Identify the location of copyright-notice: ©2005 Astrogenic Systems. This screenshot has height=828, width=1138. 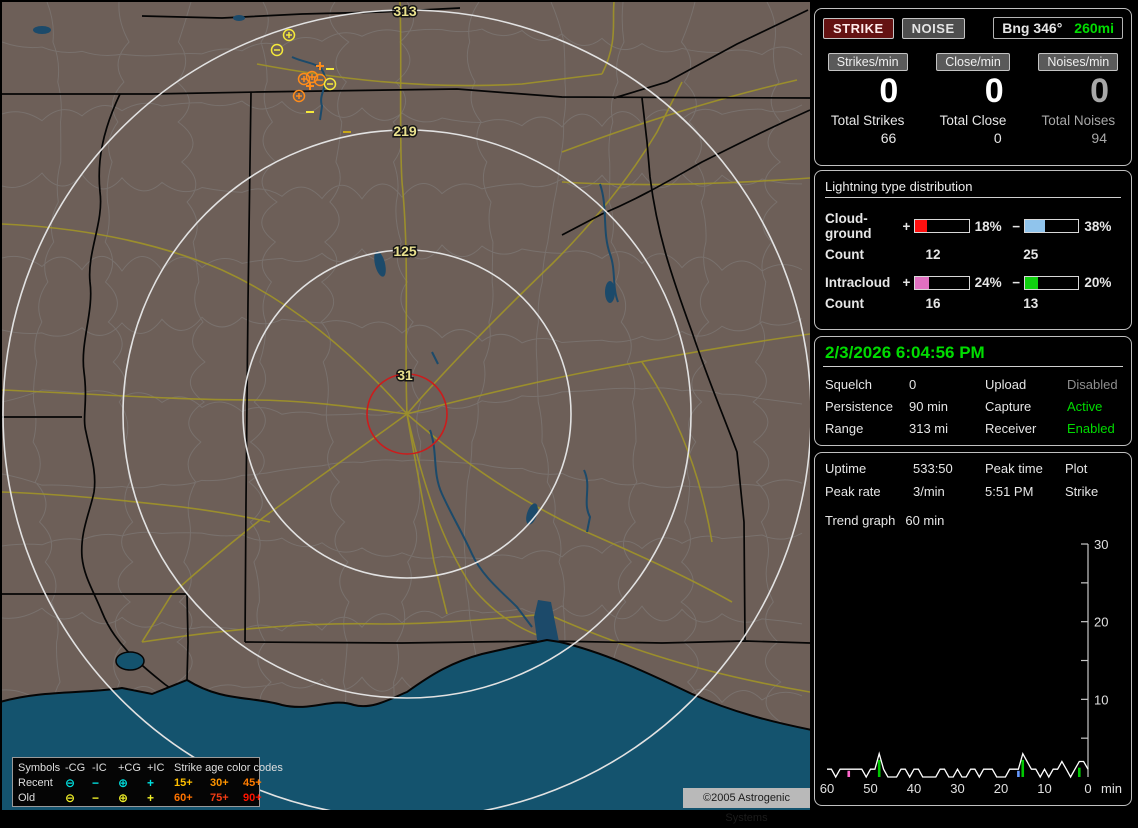
(746, 806).